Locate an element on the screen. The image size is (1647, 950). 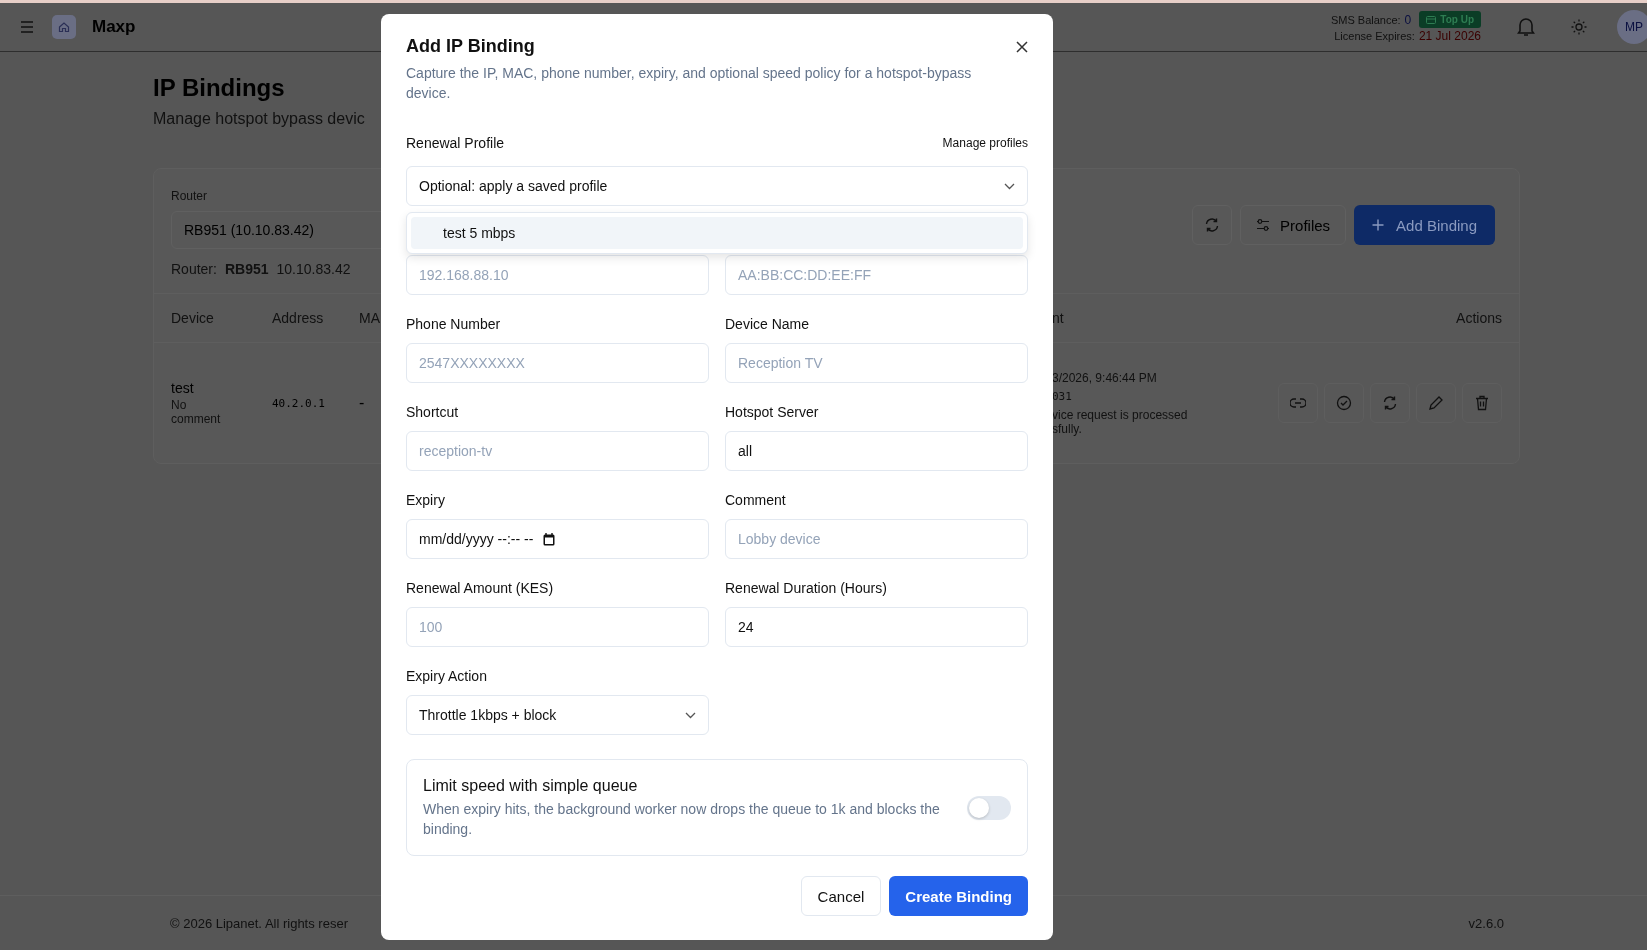
user-avatar: MP is located at coordinates (1632, 27).